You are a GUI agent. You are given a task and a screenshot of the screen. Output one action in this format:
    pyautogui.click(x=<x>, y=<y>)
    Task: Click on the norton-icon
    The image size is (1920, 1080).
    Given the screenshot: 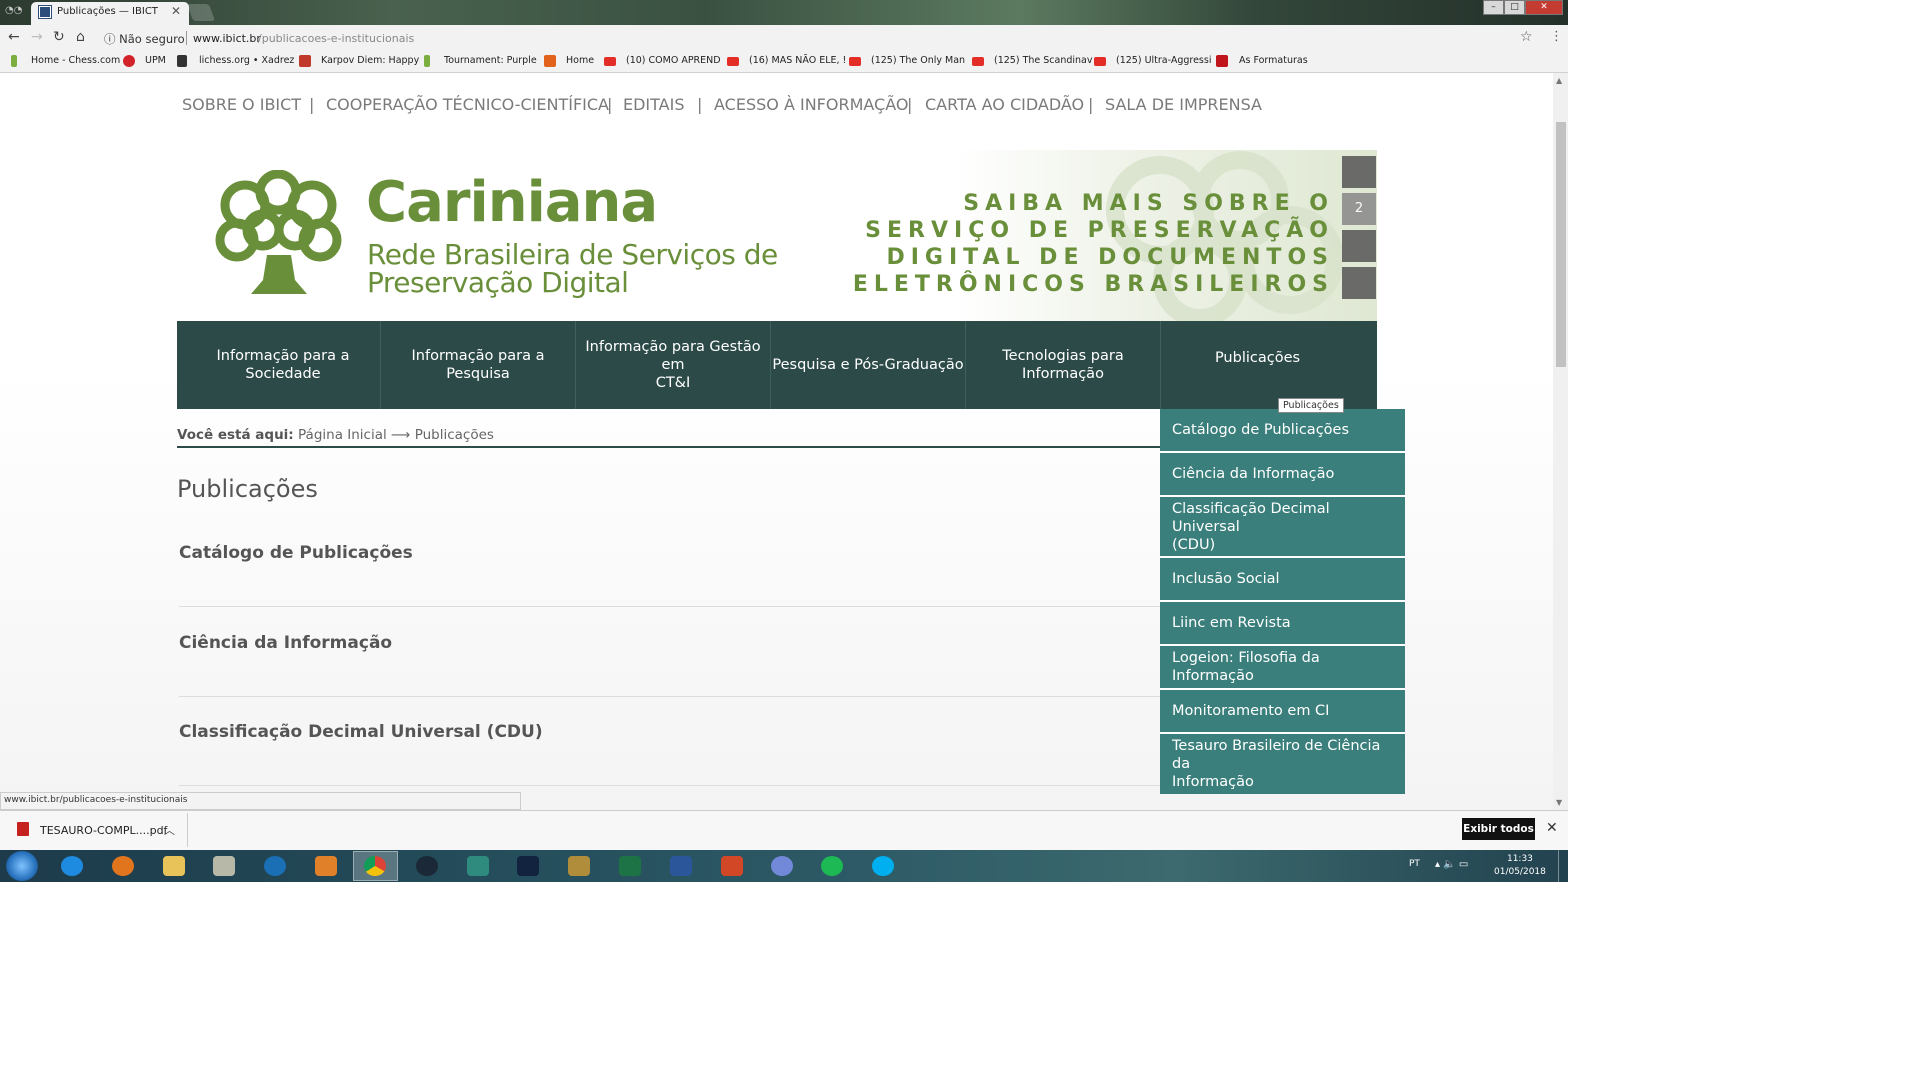 What is the action you would take?
    pyautogui.click(x=326, y=866)
    